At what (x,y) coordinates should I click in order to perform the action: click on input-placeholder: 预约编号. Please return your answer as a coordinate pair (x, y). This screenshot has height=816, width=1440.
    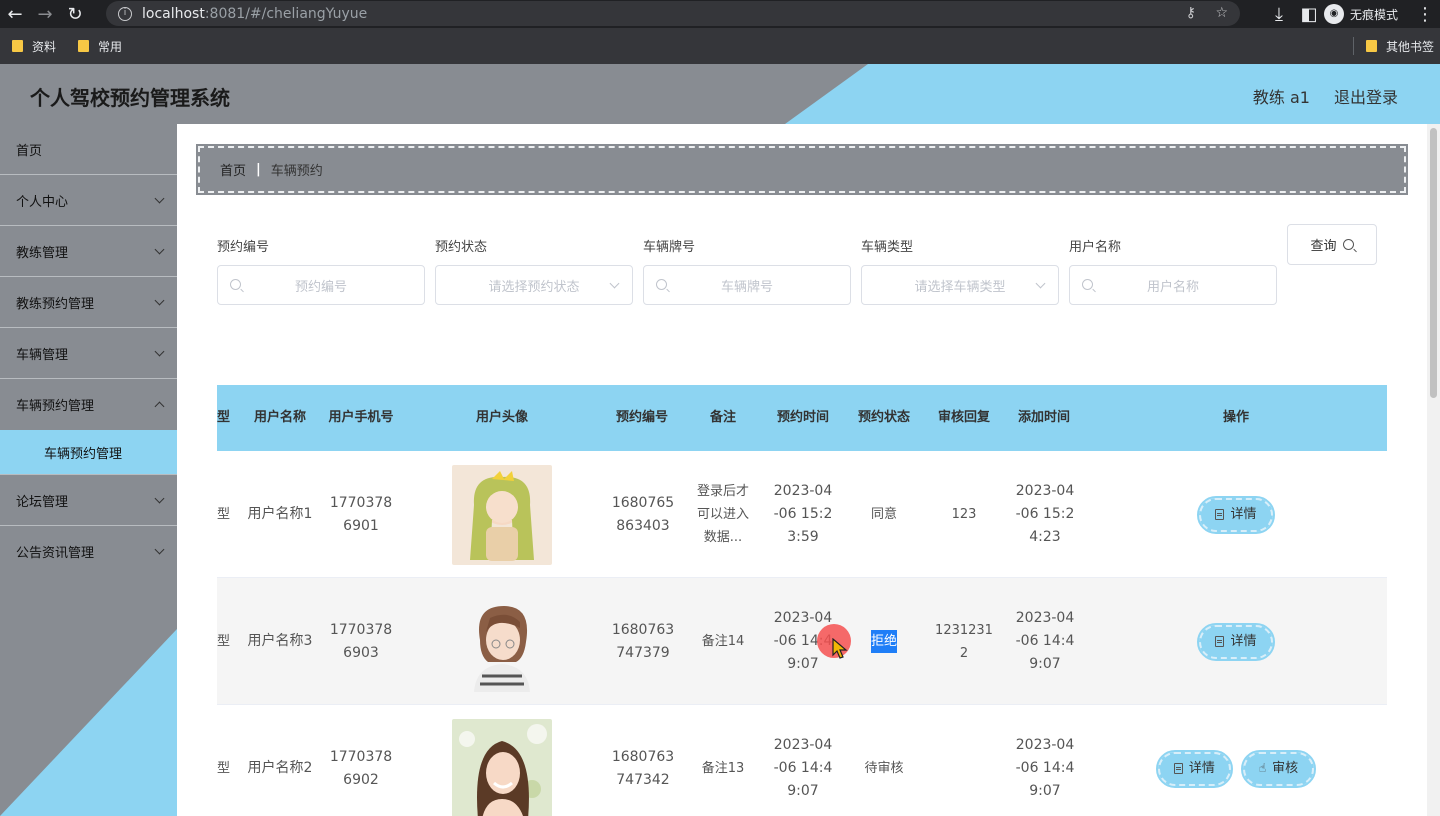
    Looking at the image, I should click on (320, 287).